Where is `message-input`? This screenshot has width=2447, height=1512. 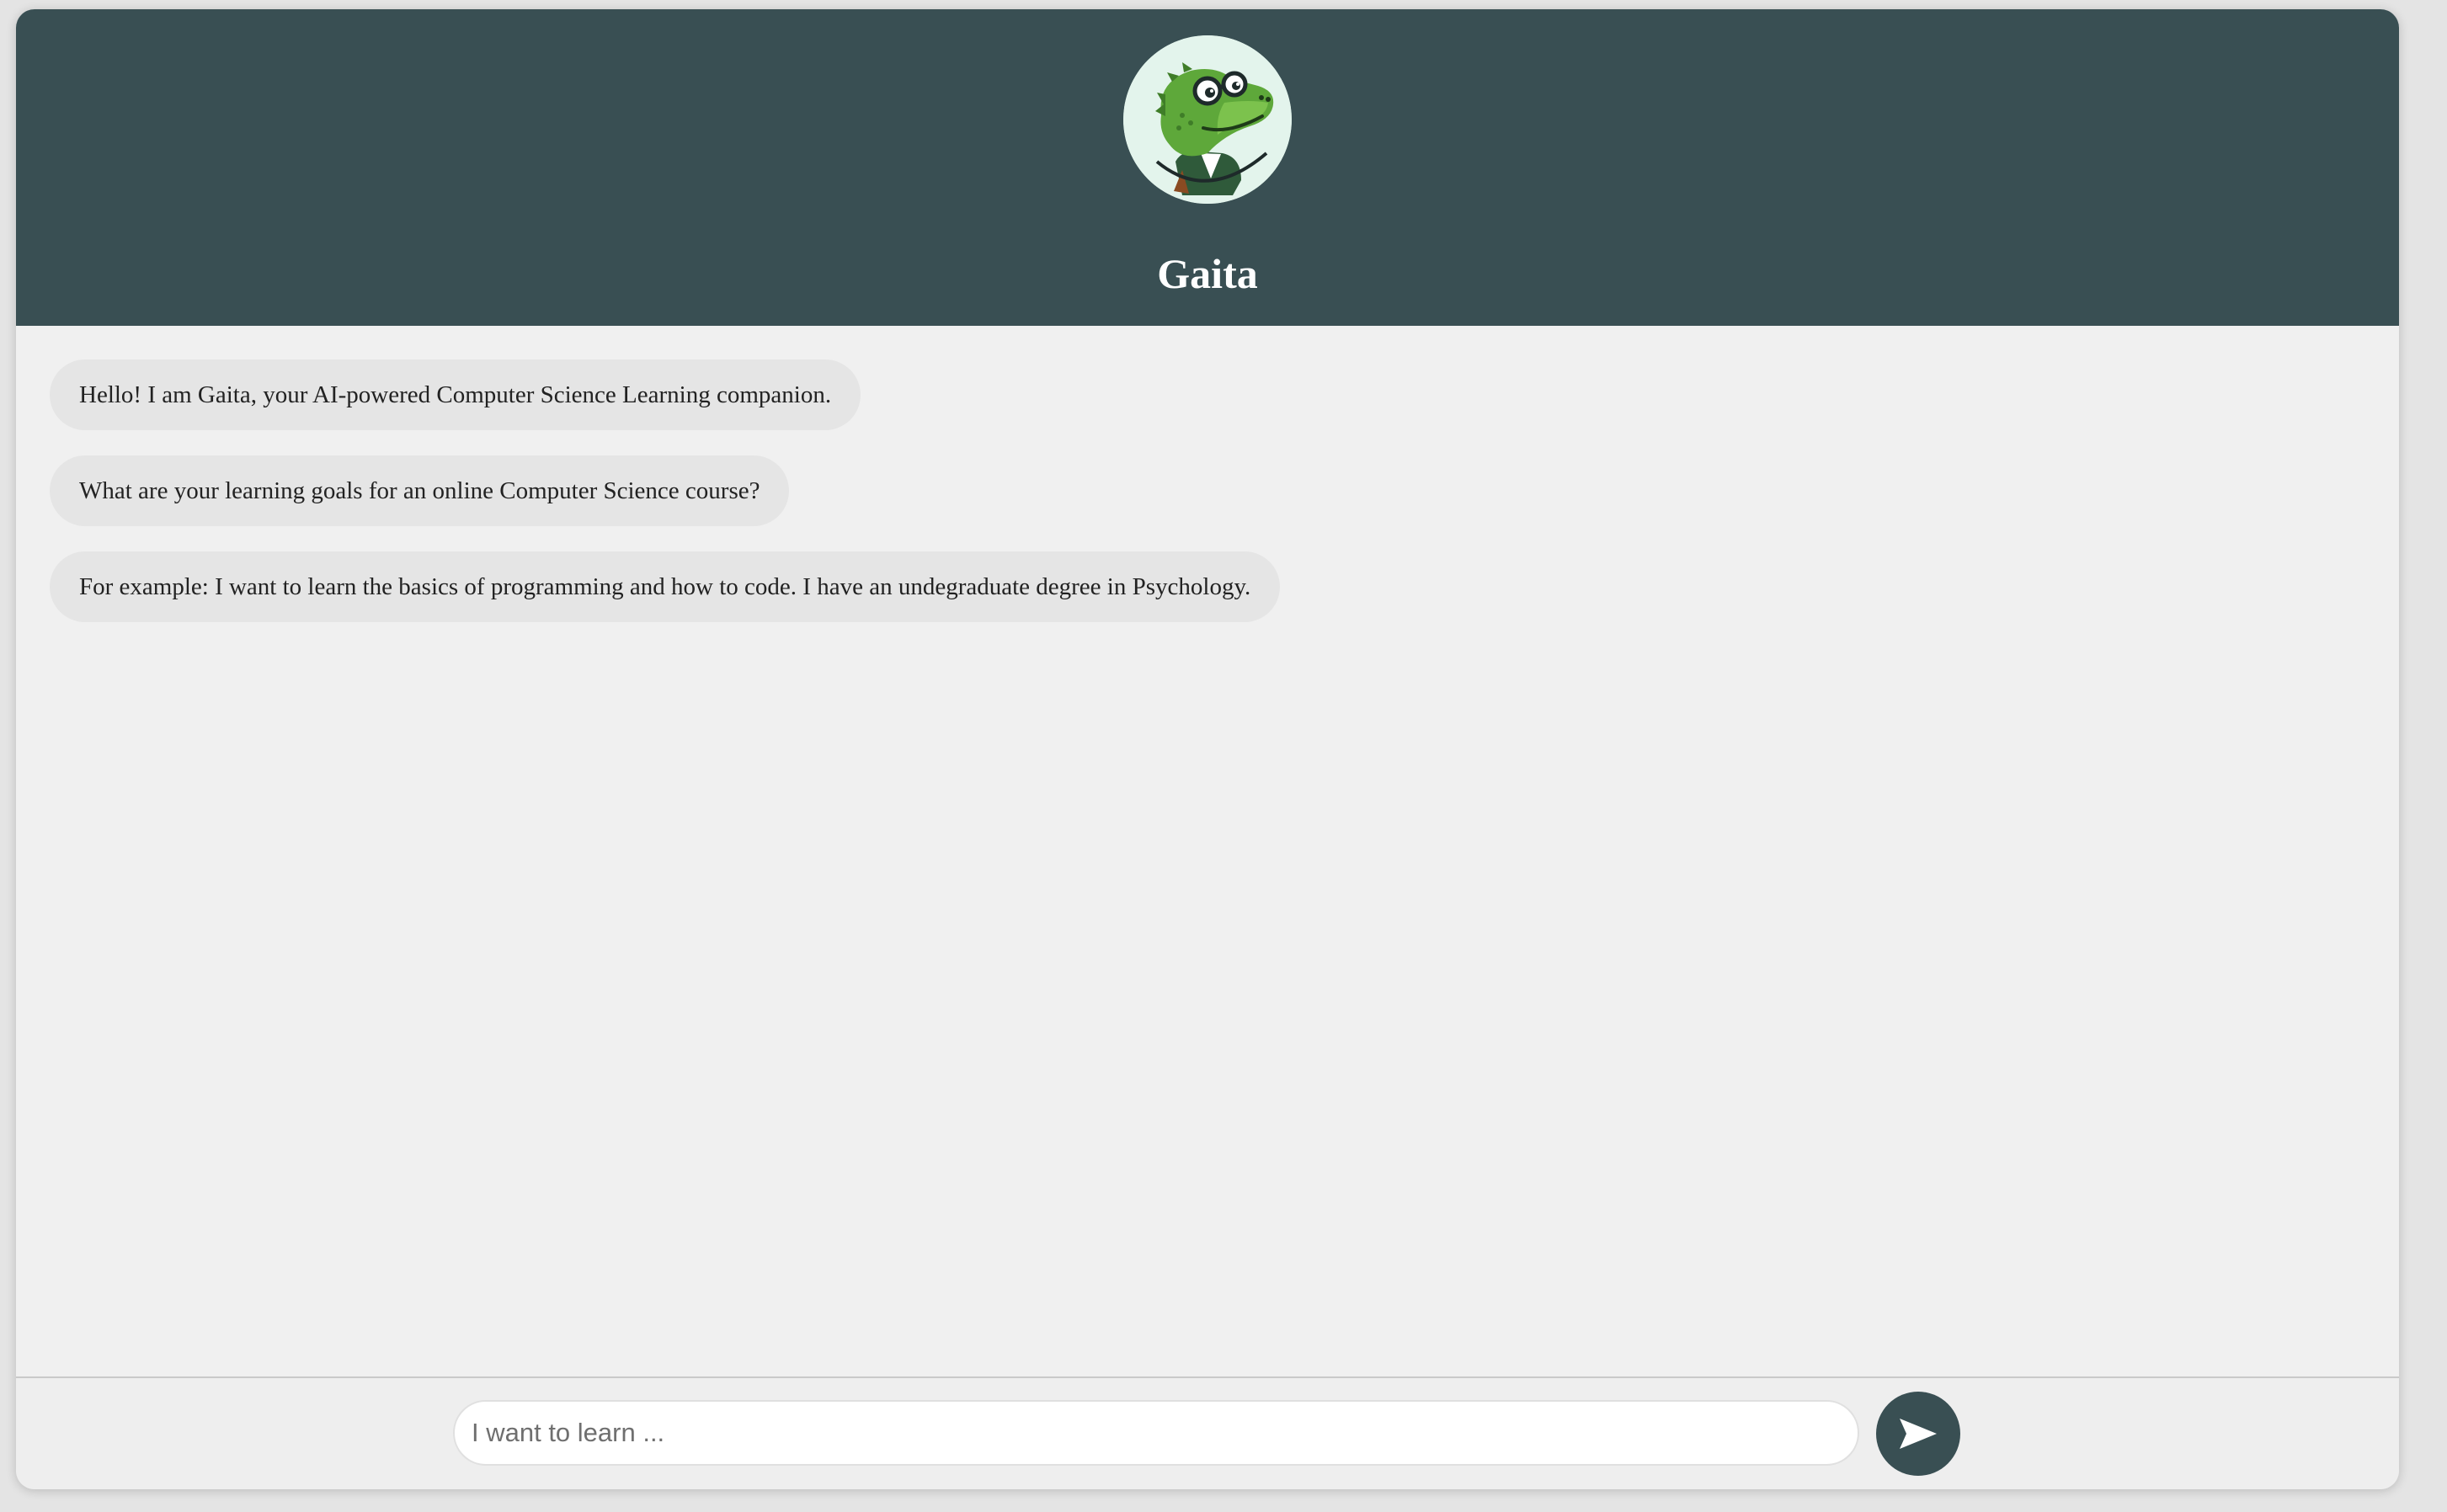
message-input is located at coordinates (1156, 1433).